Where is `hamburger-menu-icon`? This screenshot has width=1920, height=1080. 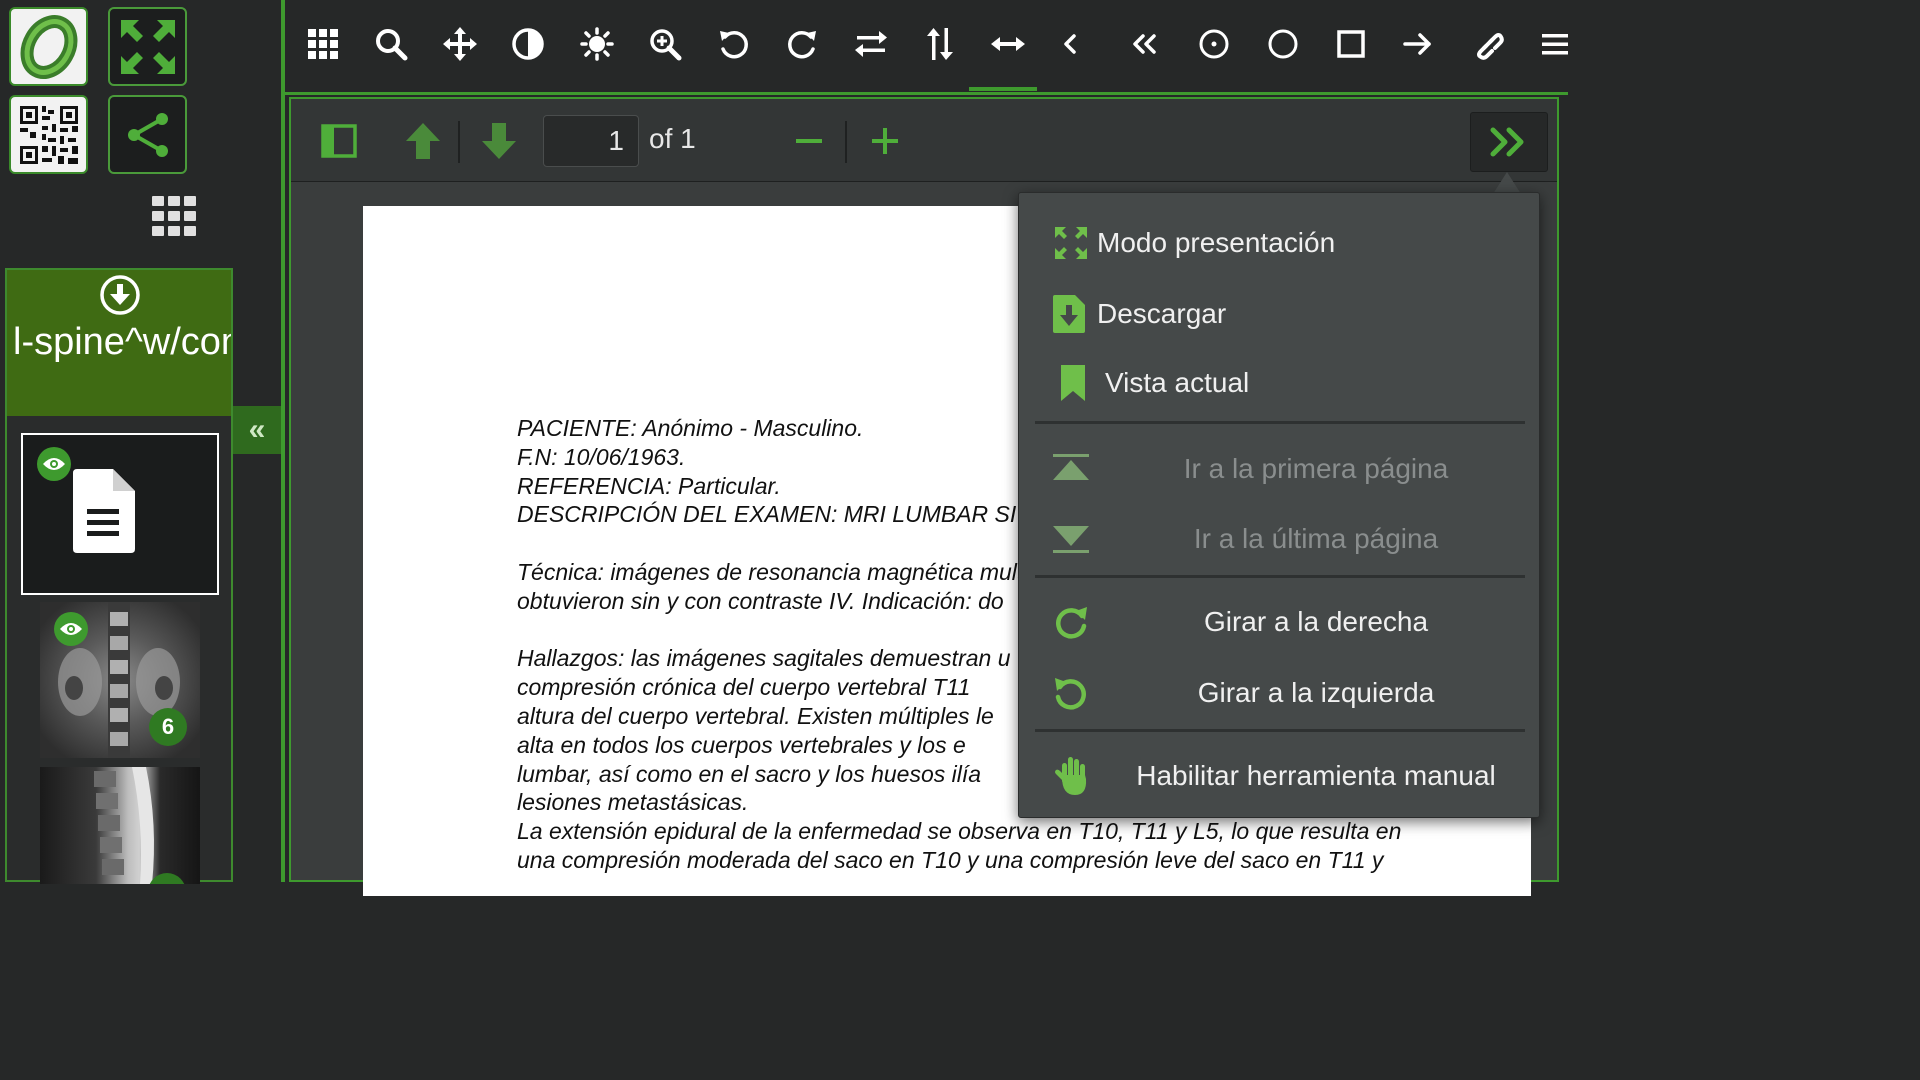 hamburger-menu-icon is located at coordinates (1555, 44).